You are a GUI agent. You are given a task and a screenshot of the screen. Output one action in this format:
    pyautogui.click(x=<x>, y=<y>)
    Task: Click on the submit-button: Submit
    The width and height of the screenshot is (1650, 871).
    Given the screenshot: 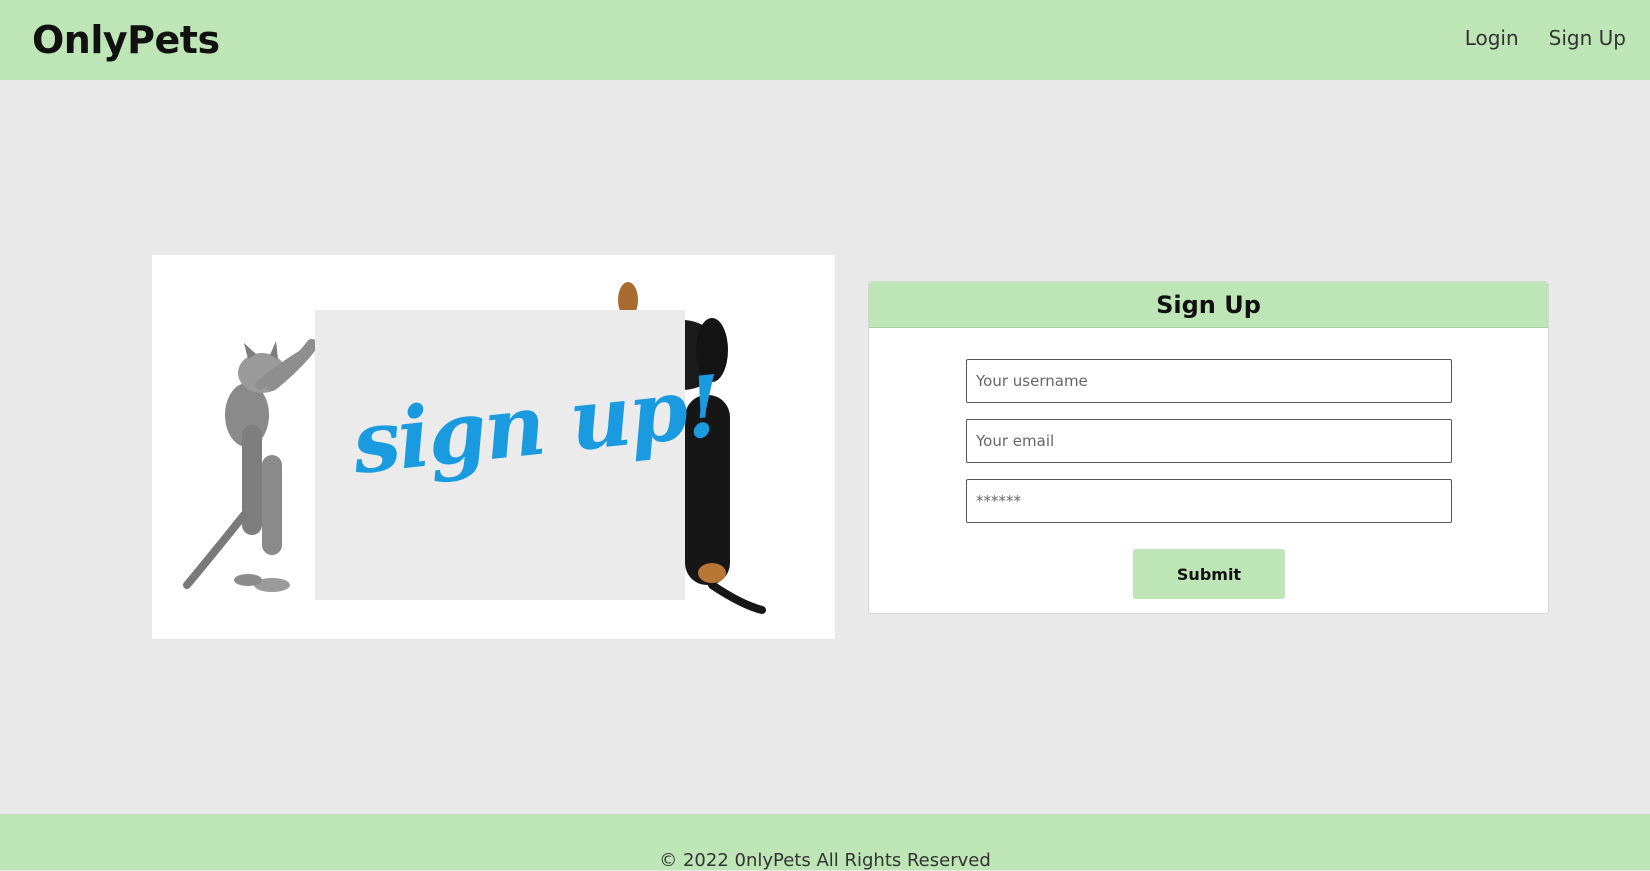 What is the action you would take?
    pyautogui.click(x=1209, y=574)
    